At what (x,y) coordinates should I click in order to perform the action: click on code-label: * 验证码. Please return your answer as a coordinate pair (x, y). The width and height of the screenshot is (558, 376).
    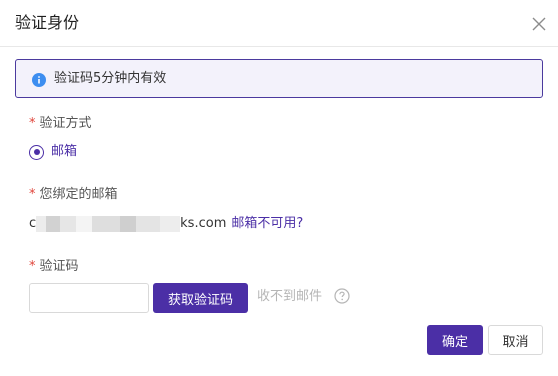
    Looking at the image, I should click on (54, 267).